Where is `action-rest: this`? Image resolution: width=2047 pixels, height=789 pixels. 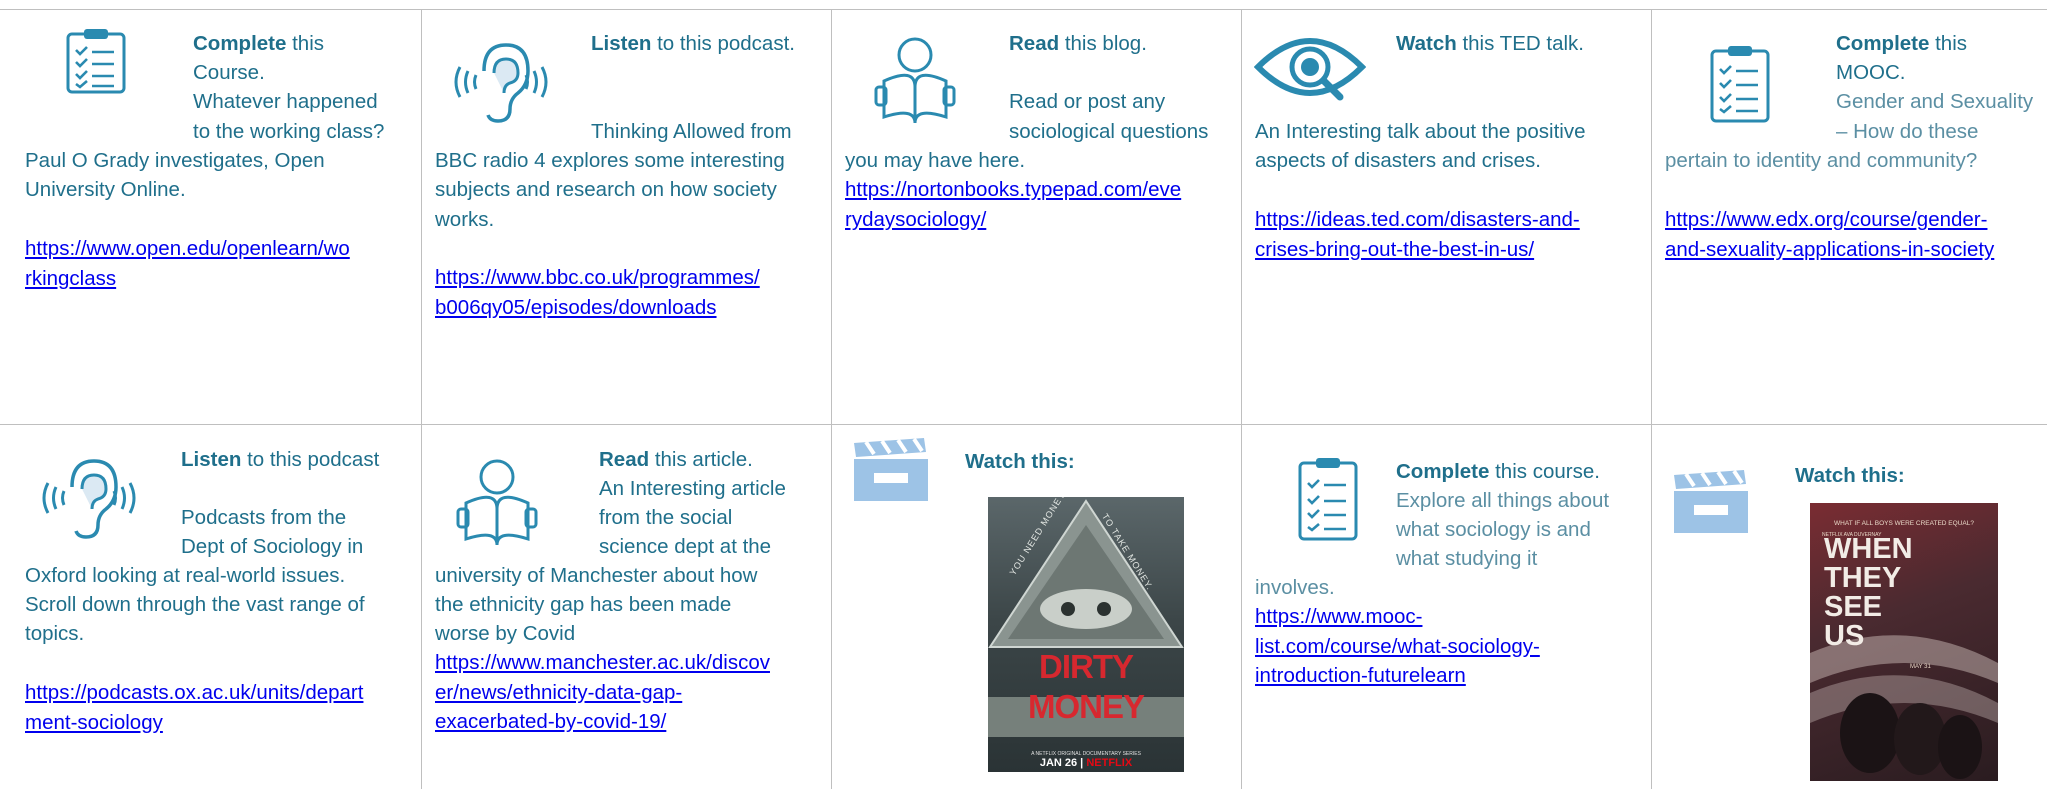
action-rest: this is located at coordinates (1948, 43).